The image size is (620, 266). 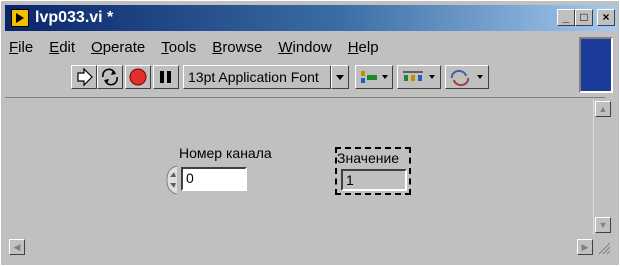 What do you see at coordinates (304, 49) in the screenshot?
I see `menu-window: Window` at bounding box center [304, 49].